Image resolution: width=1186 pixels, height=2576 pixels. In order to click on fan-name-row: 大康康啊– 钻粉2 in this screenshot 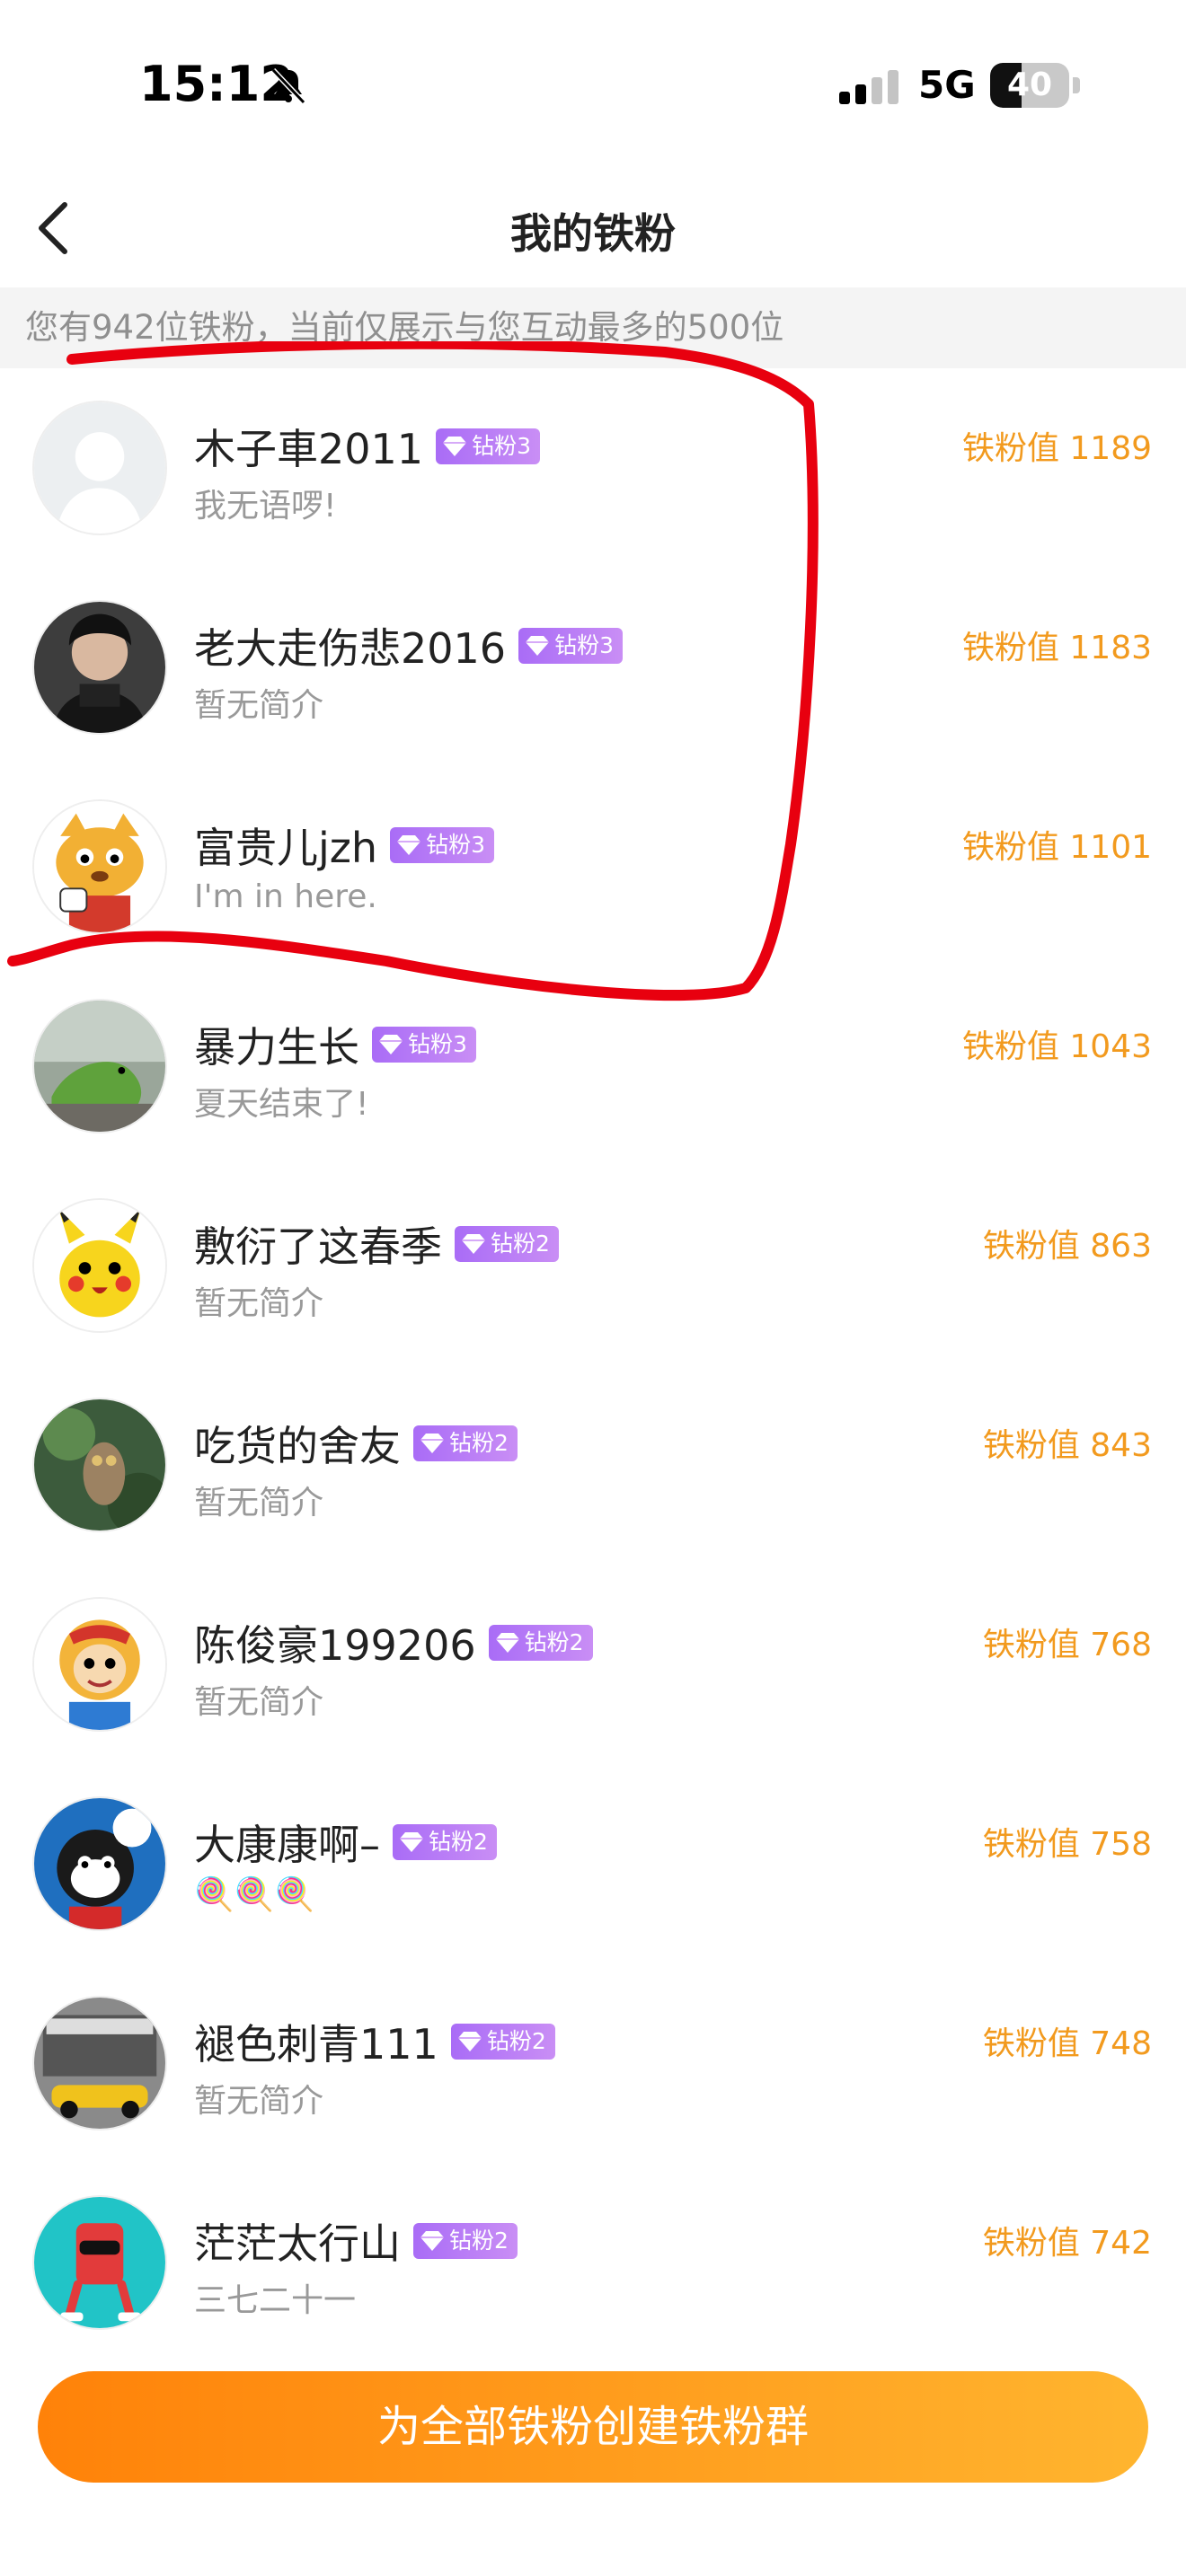, I will do `click(345, 1842)`.